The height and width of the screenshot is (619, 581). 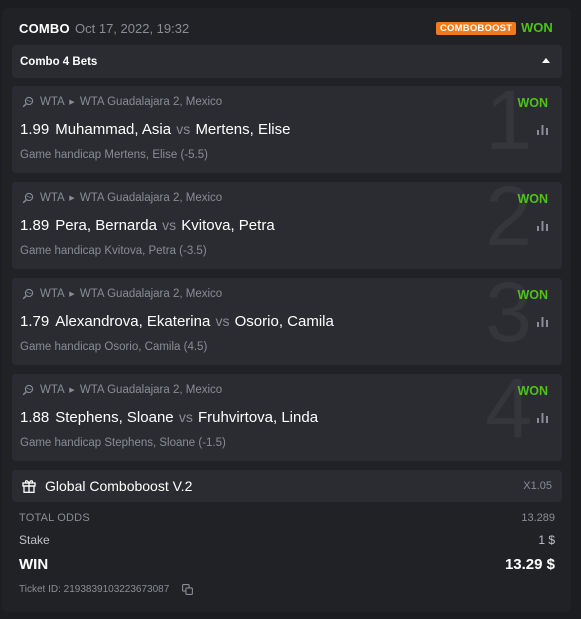 I want to click on bet-type-title: COMBO, so click(x=44, y=28).